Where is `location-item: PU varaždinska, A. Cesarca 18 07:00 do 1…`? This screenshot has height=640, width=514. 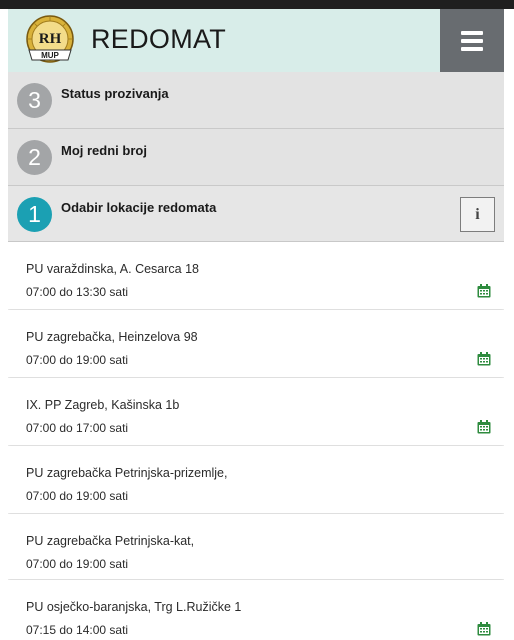
location-item: PU varaždinska, A. Cesarca 18 07:00 do 1… is located at coordinates (256, 275).